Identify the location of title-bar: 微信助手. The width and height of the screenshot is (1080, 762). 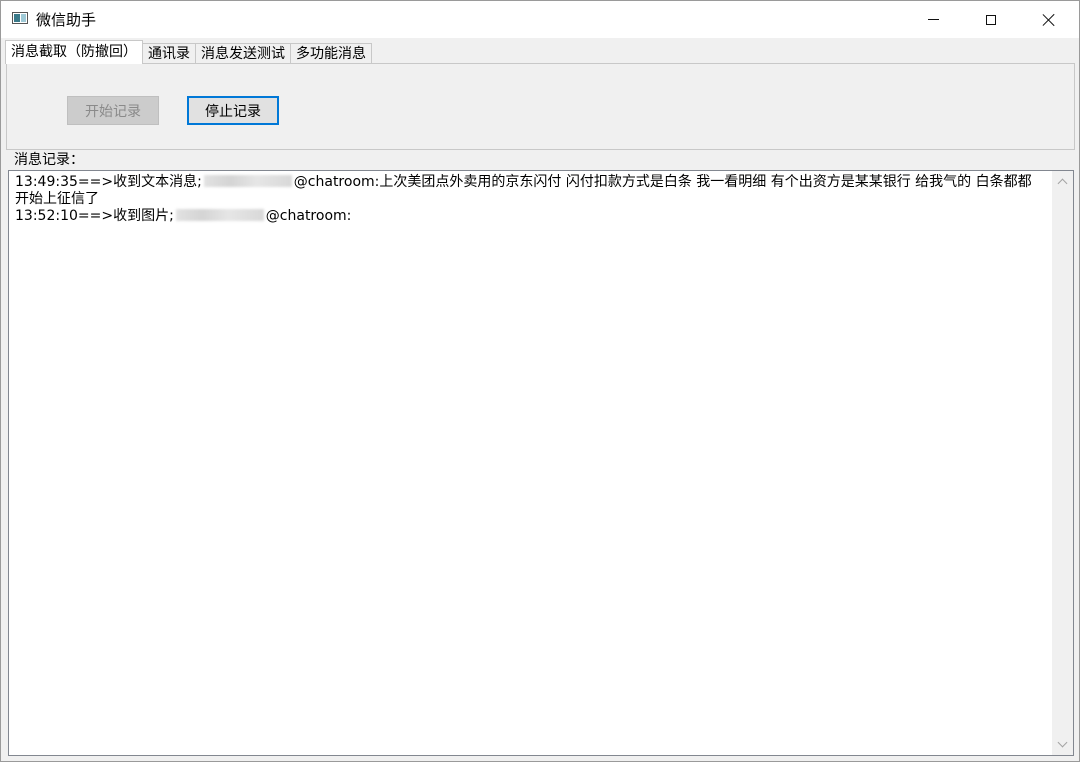
(540, 19).